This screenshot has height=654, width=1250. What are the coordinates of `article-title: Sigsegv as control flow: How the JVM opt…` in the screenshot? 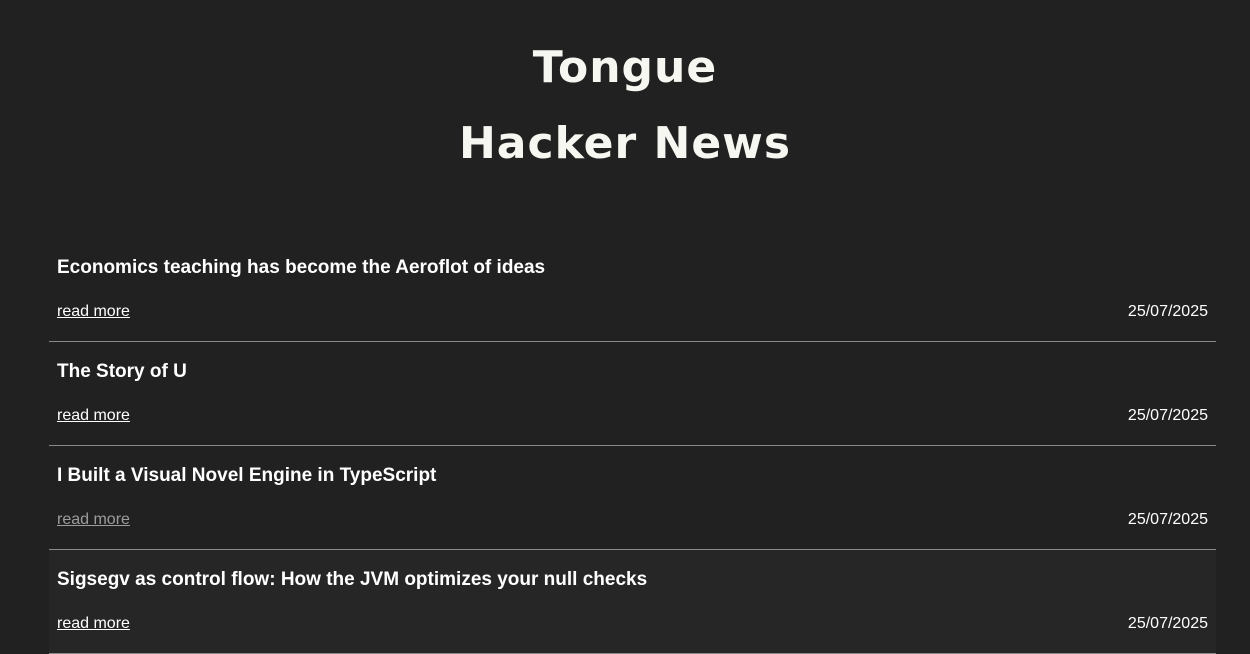 It's located at (352, 579).